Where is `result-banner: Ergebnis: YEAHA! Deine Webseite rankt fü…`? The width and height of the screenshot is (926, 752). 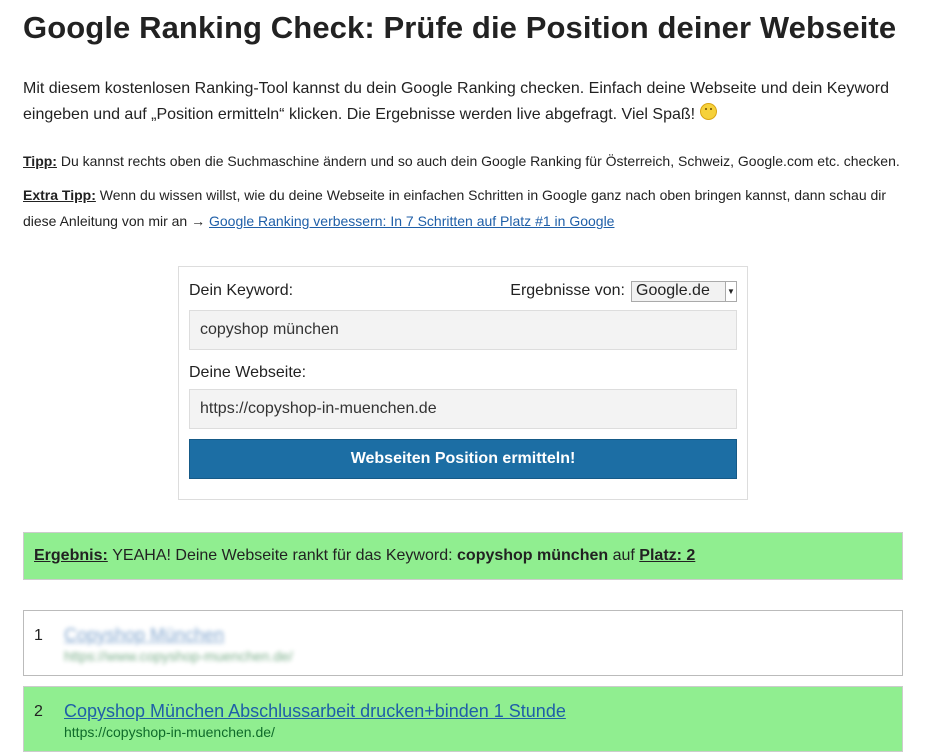
result-banner: Ergebnis: YEAHA! Deine Webseite rankt fü… is located at coordinates (463, 556).